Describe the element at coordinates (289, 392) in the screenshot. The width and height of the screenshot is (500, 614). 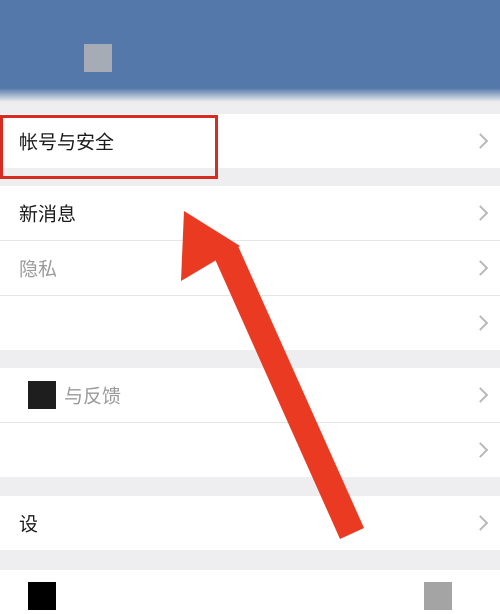
I see `arrow-shaft` at that location.